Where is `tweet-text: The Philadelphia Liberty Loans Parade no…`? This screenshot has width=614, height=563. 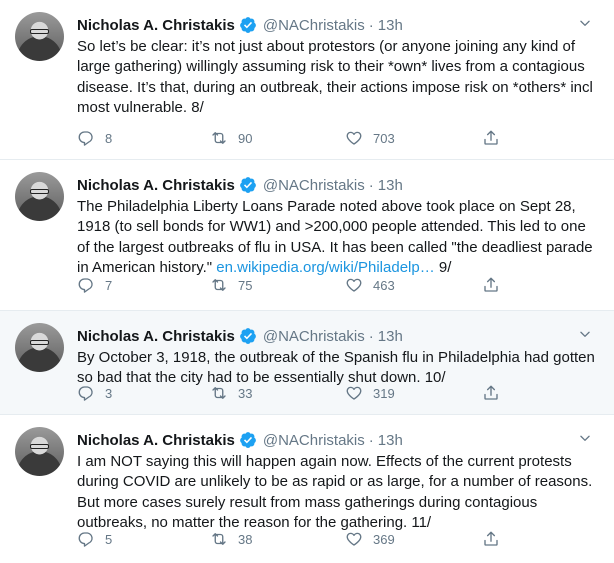
tweet-text: The Philadelphia Liberty Loans Parade no… is located at coordinates (337, 238).